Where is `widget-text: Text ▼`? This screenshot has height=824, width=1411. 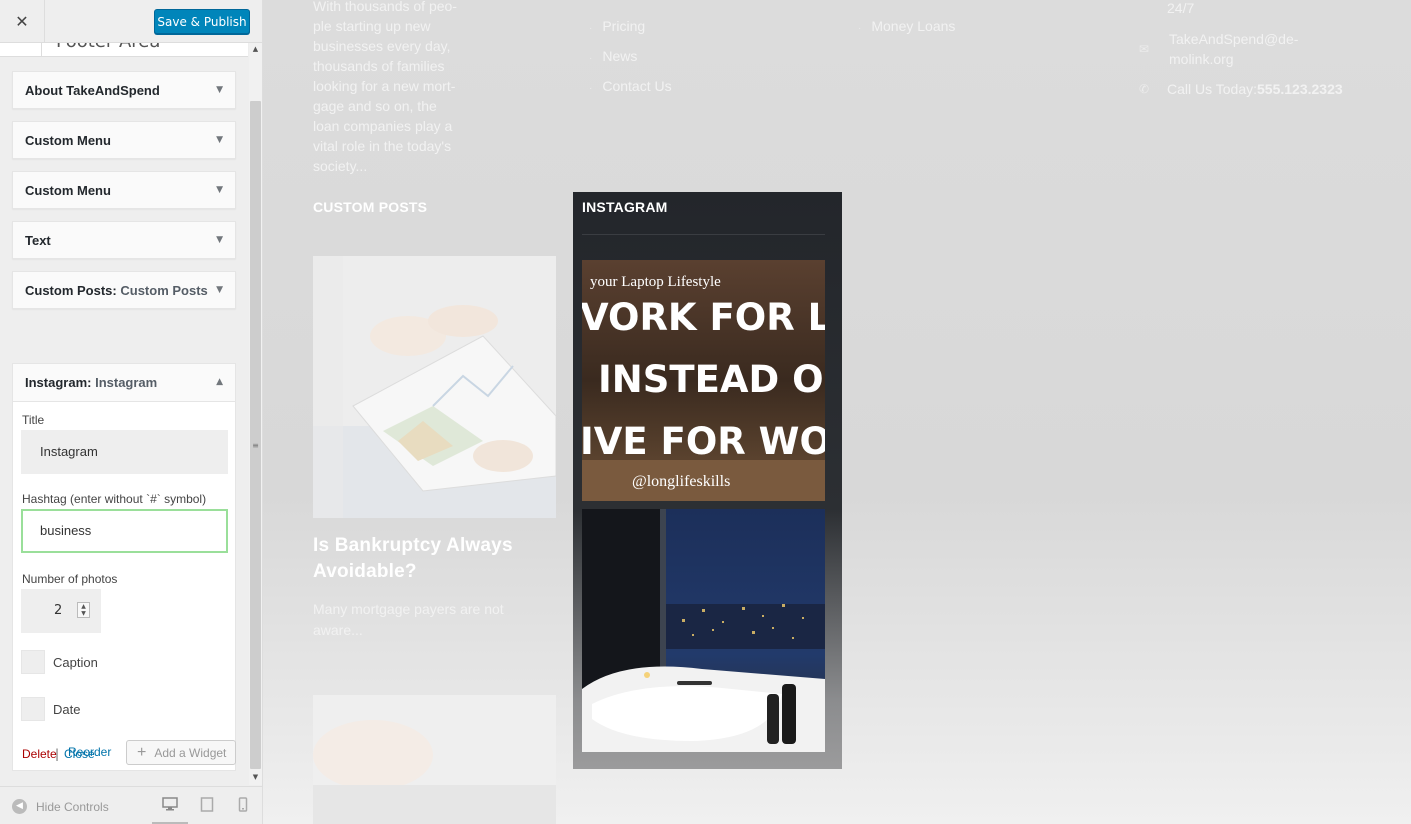
widget-text: Text ▼ is located at coordinates (124, 240).